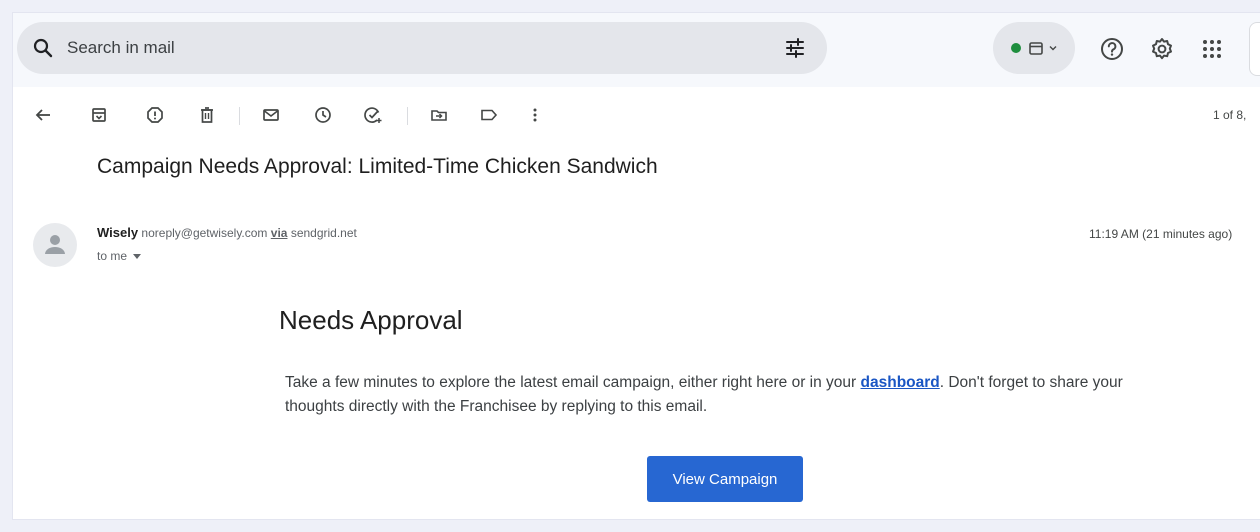  I want to click on search-bar, so click(422, 48).